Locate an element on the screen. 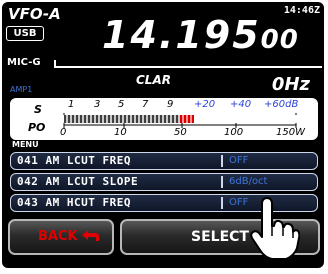 The image size is (328, 274). po-scale-10: 10 is located at coordinates (120, 132).